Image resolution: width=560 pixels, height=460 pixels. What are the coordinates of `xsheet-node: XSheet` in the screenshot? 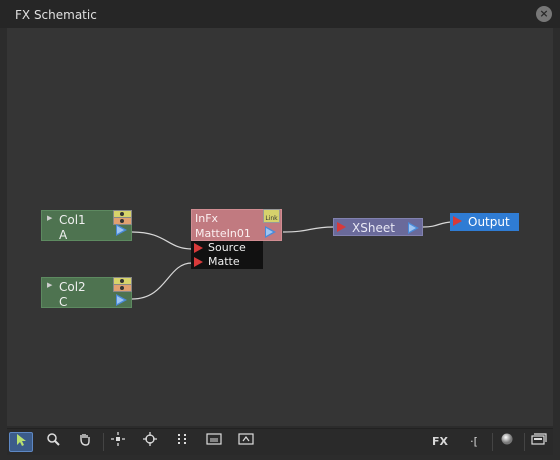 It's located at (378, 227).